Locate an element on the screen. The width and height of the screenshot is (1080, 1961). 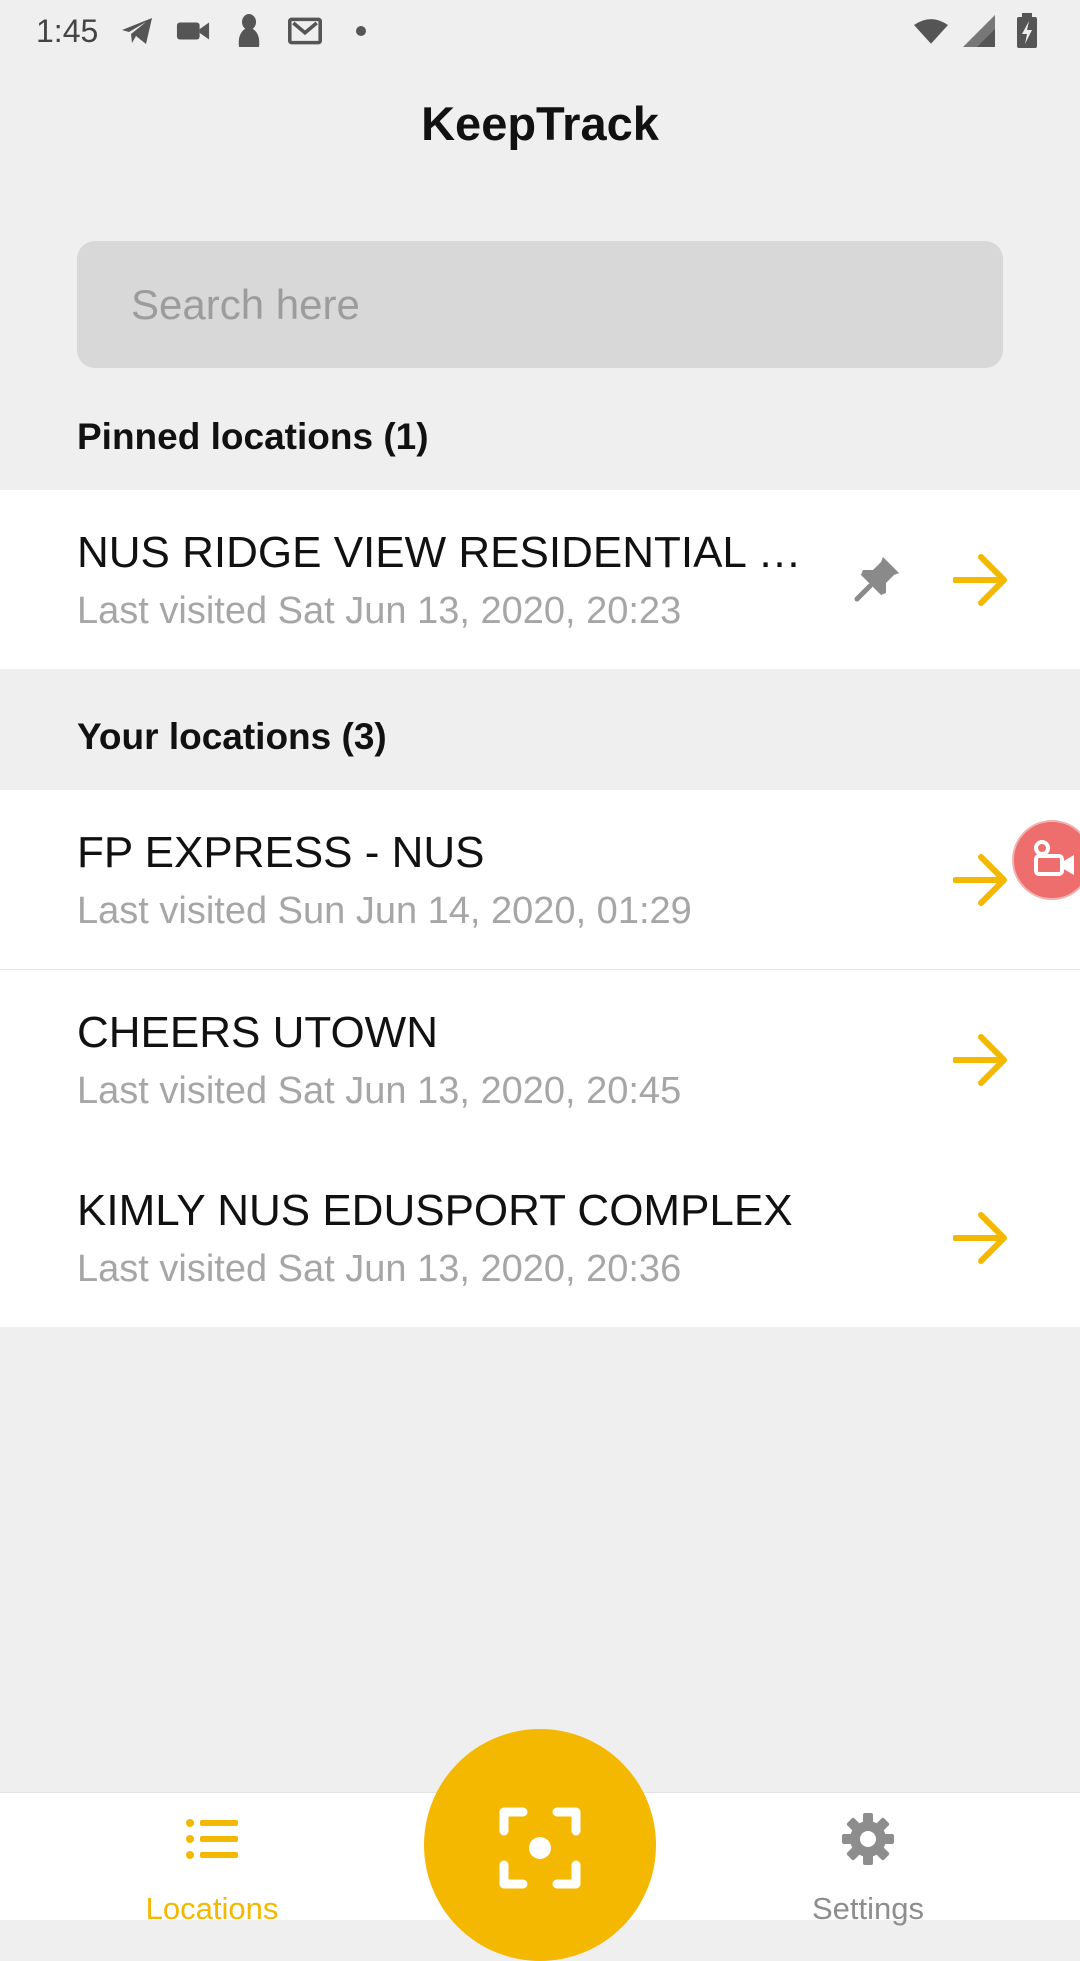
app-title: KeepTrack is located at coordinates (540, 123).